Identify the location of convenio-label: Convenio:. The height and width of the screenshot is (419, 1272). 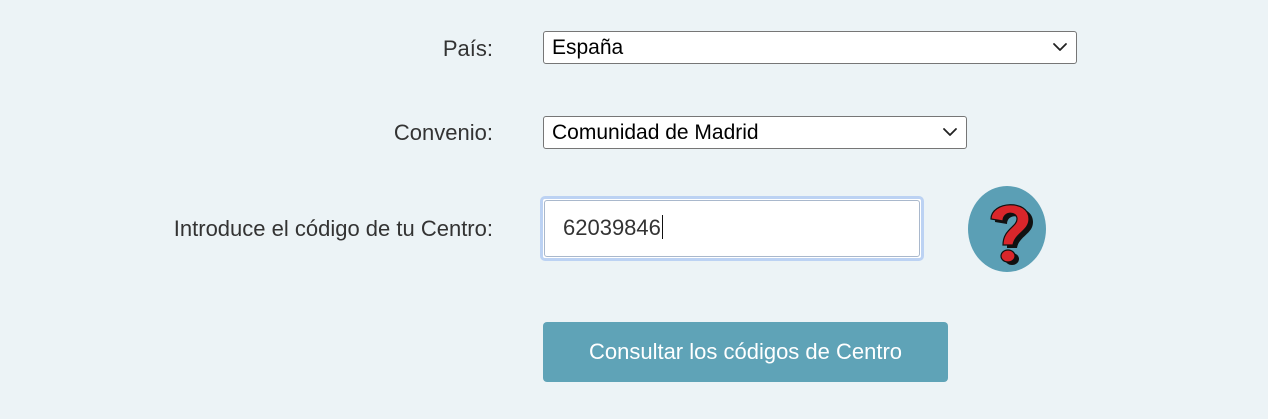
(443, 132).